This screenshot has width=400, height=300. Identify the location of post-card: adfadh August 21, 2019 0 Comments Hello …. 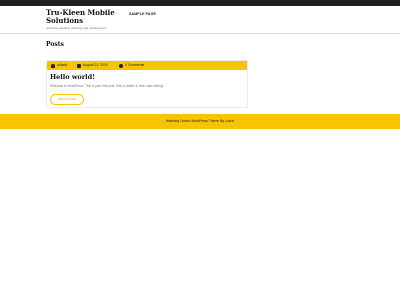
(147, 84).